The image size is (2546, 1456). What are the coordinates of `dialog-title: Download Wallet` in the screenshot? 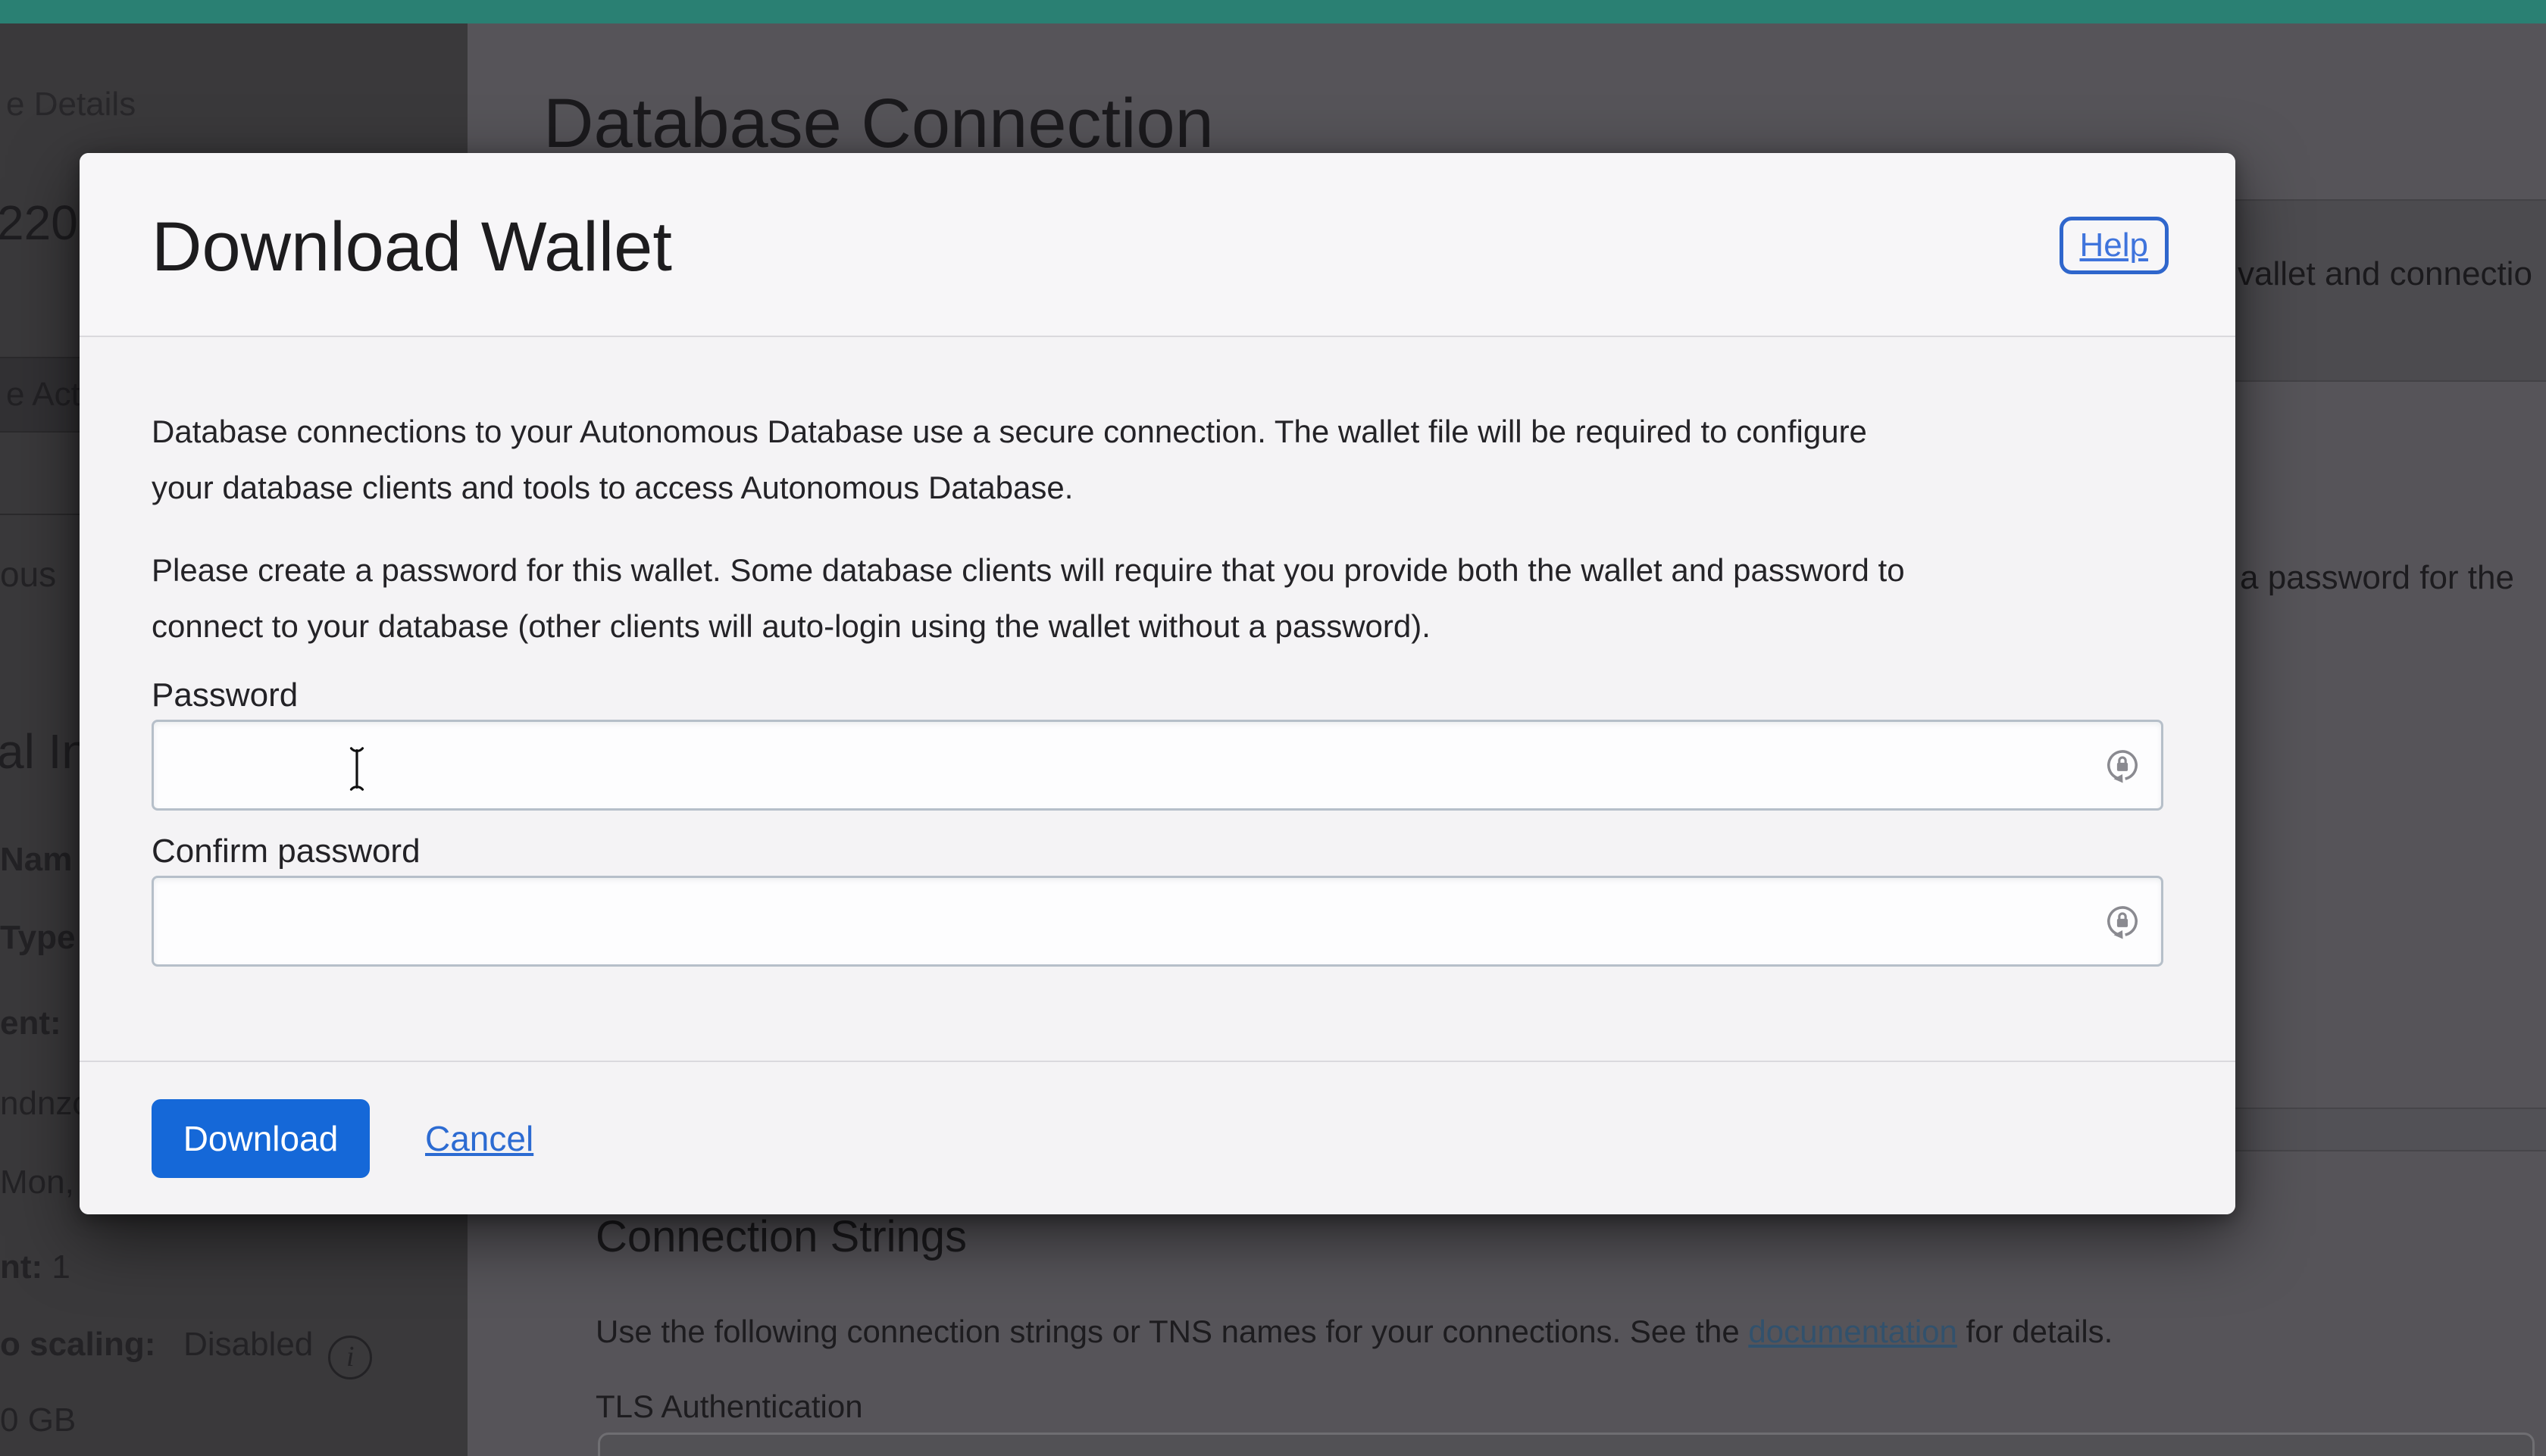 It's located at (412, 247).